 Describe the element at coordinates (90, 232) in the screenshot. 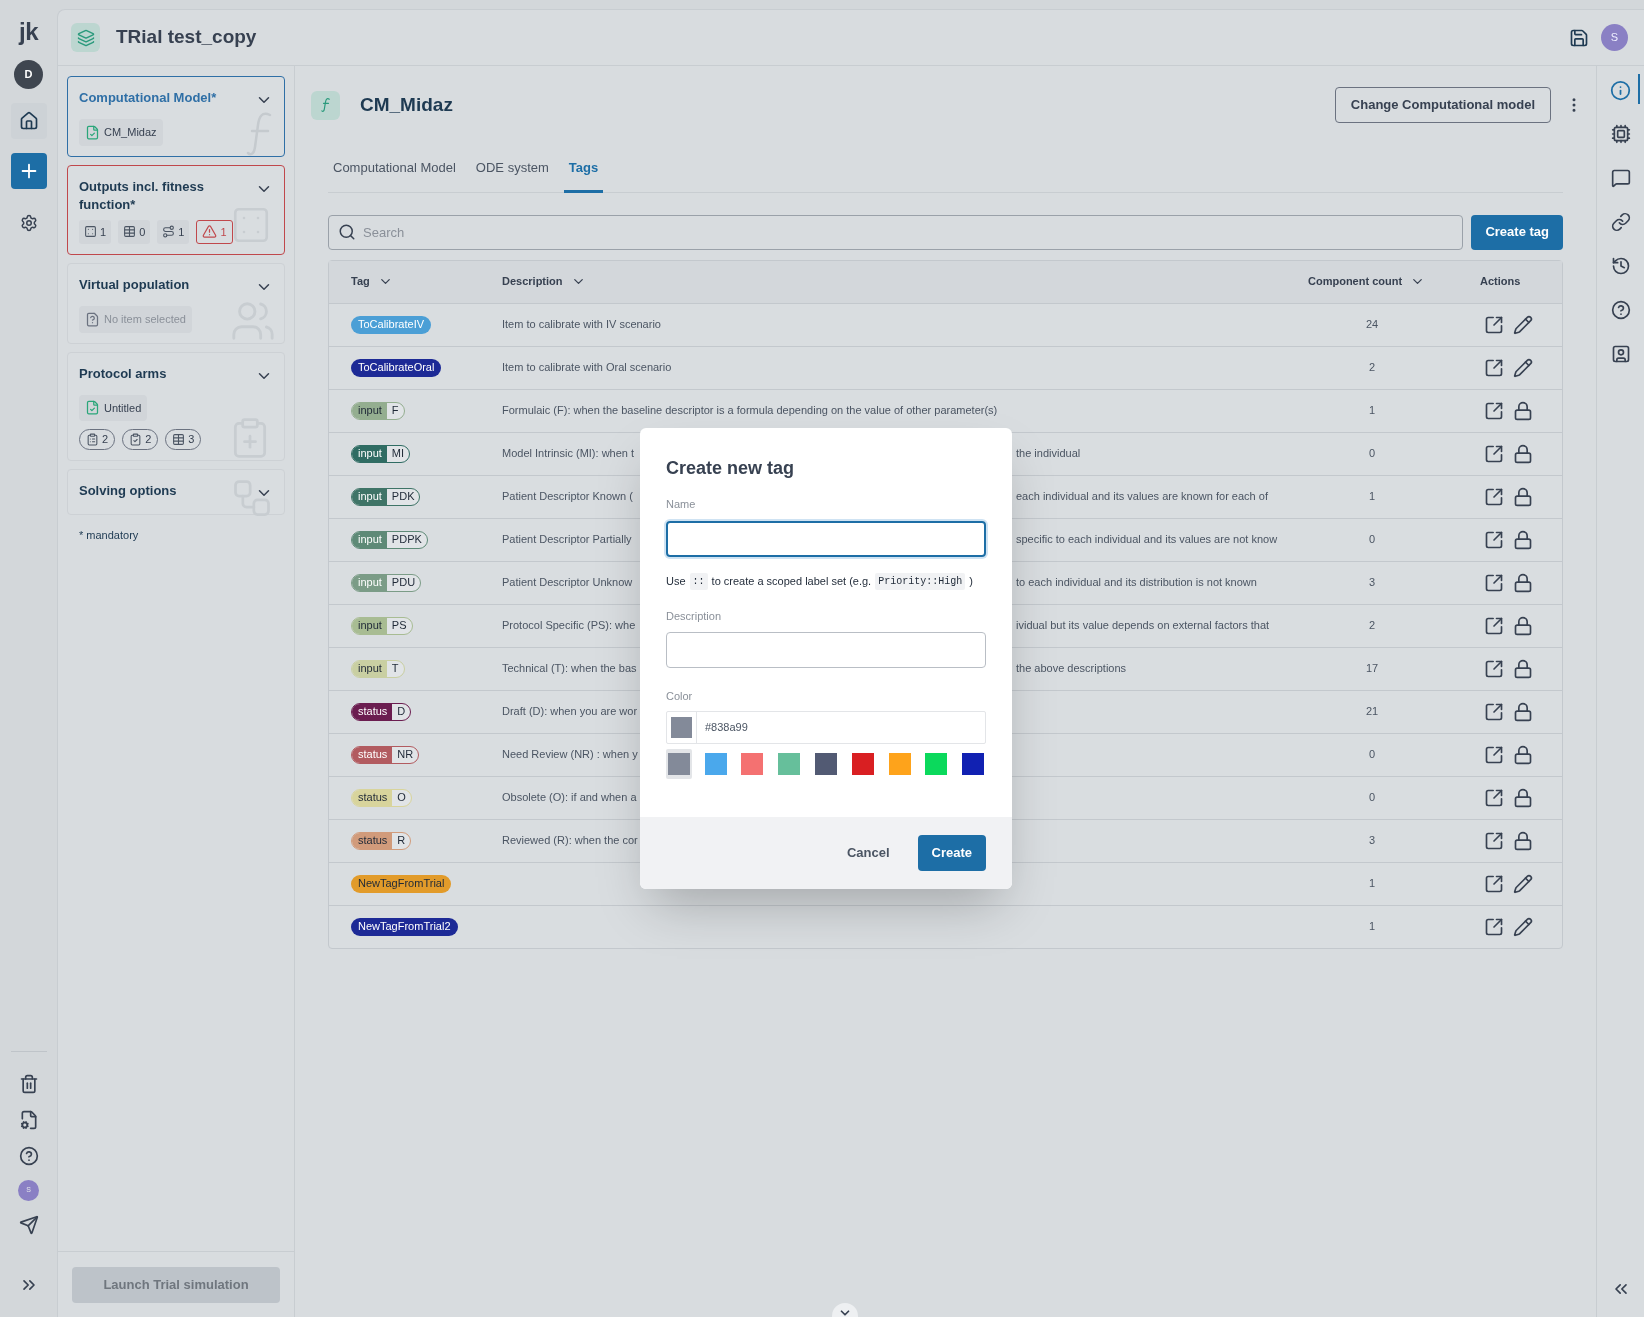

I see `dice-icon` at that location.